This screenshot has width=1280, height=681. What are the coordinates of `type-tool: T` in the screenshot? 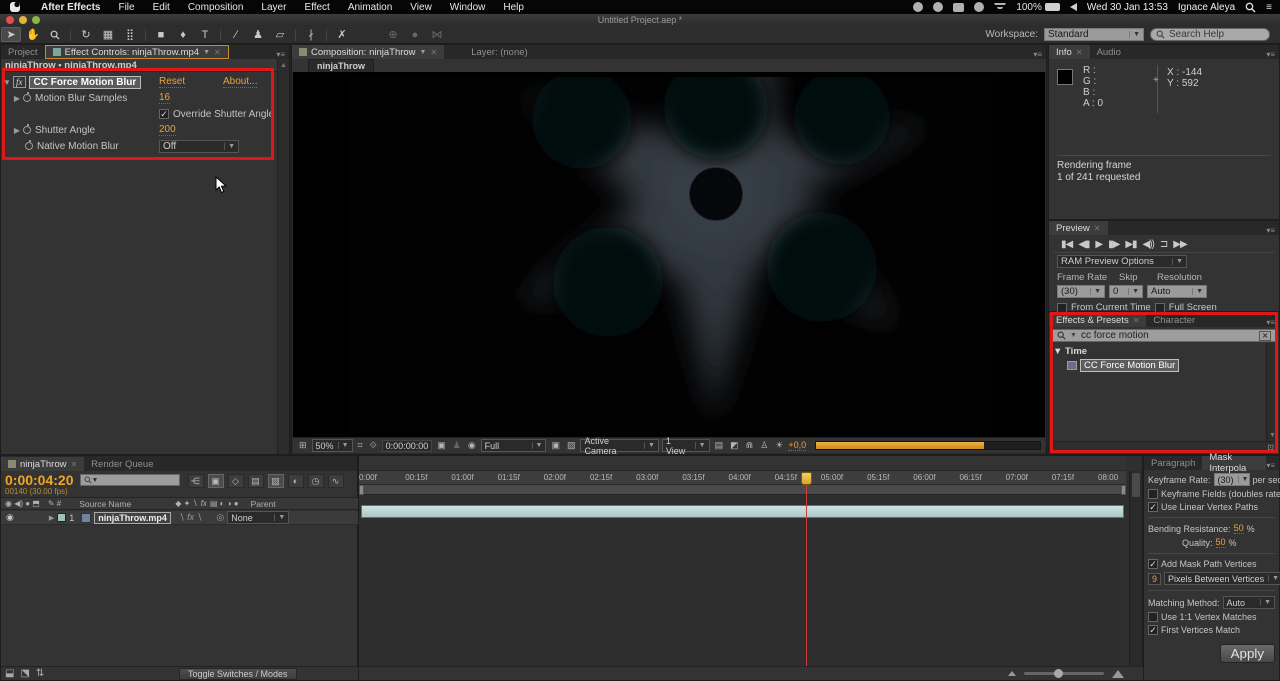 It's located at (205, 34).